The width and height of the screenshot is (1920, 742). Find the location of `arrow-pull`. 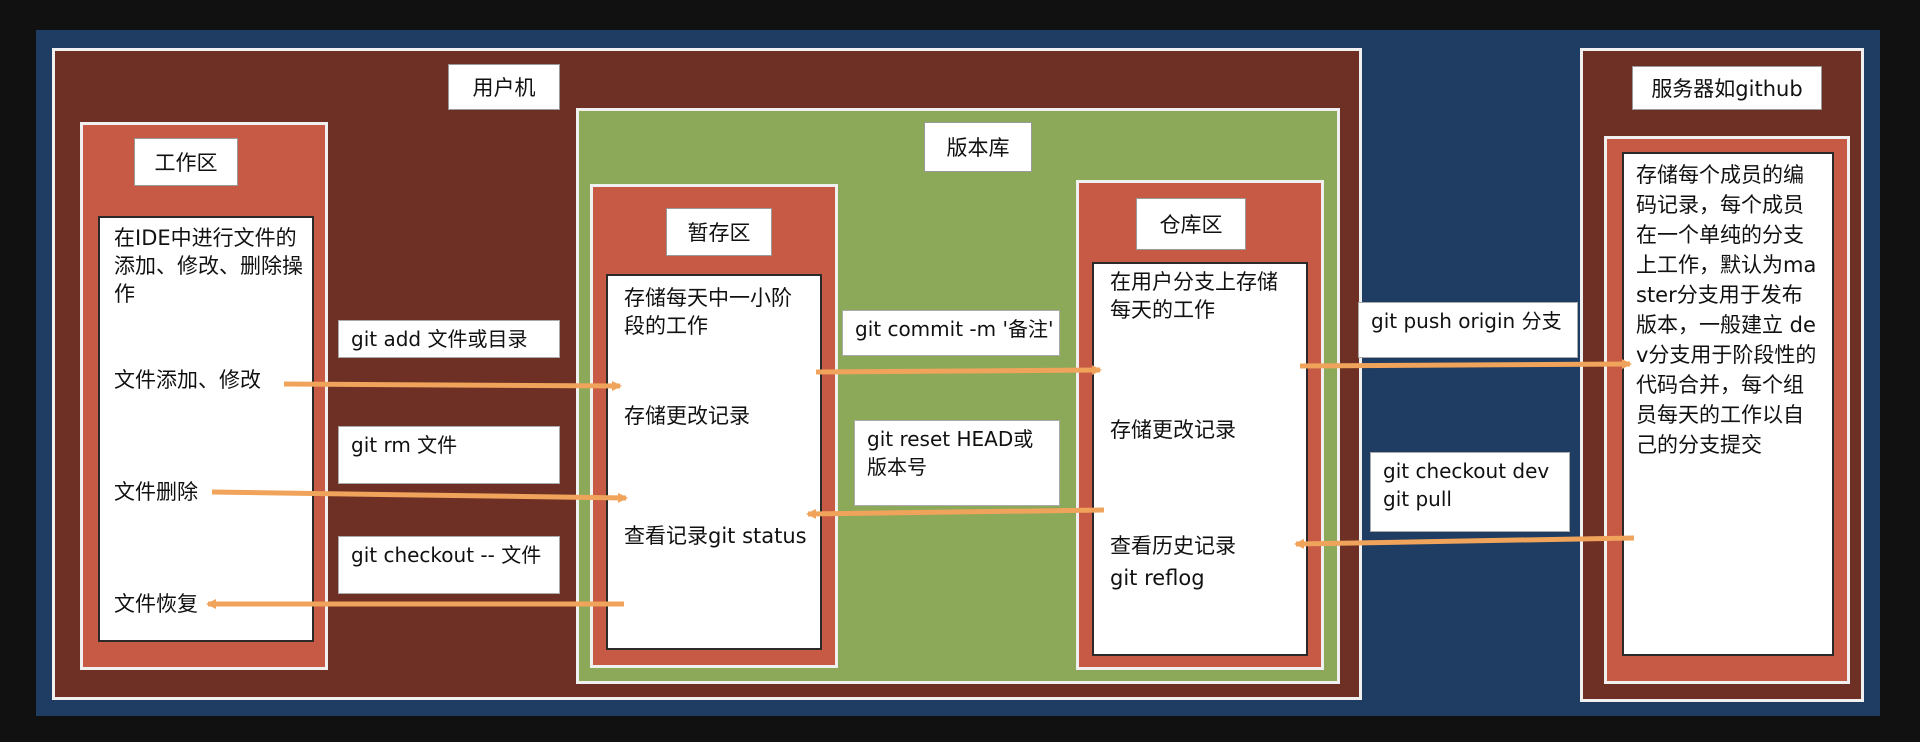

arrow-pull is located at coordinates (1464, 542).